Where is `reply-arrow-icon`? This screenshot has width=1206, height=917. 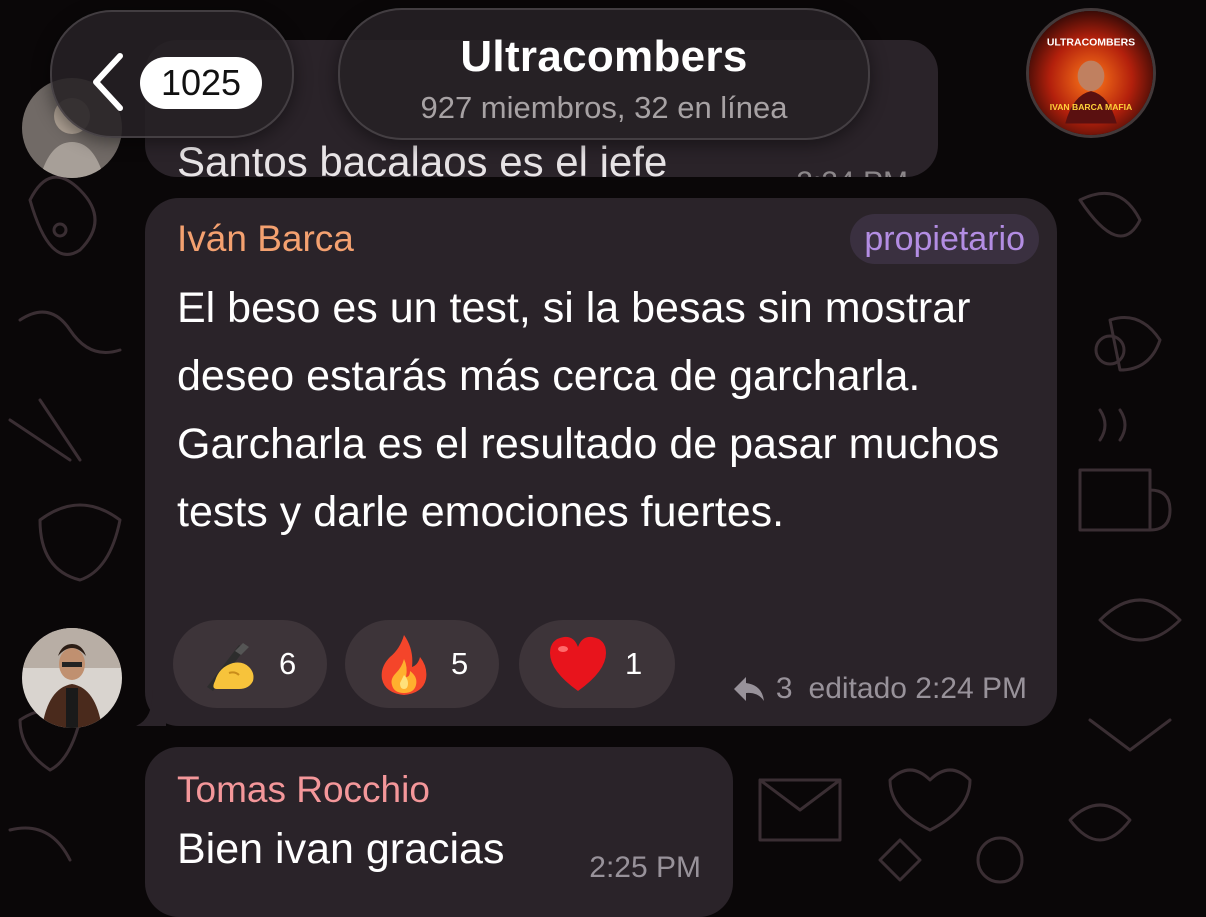 reply-arrow-icon is located at coordinates (749, 689).